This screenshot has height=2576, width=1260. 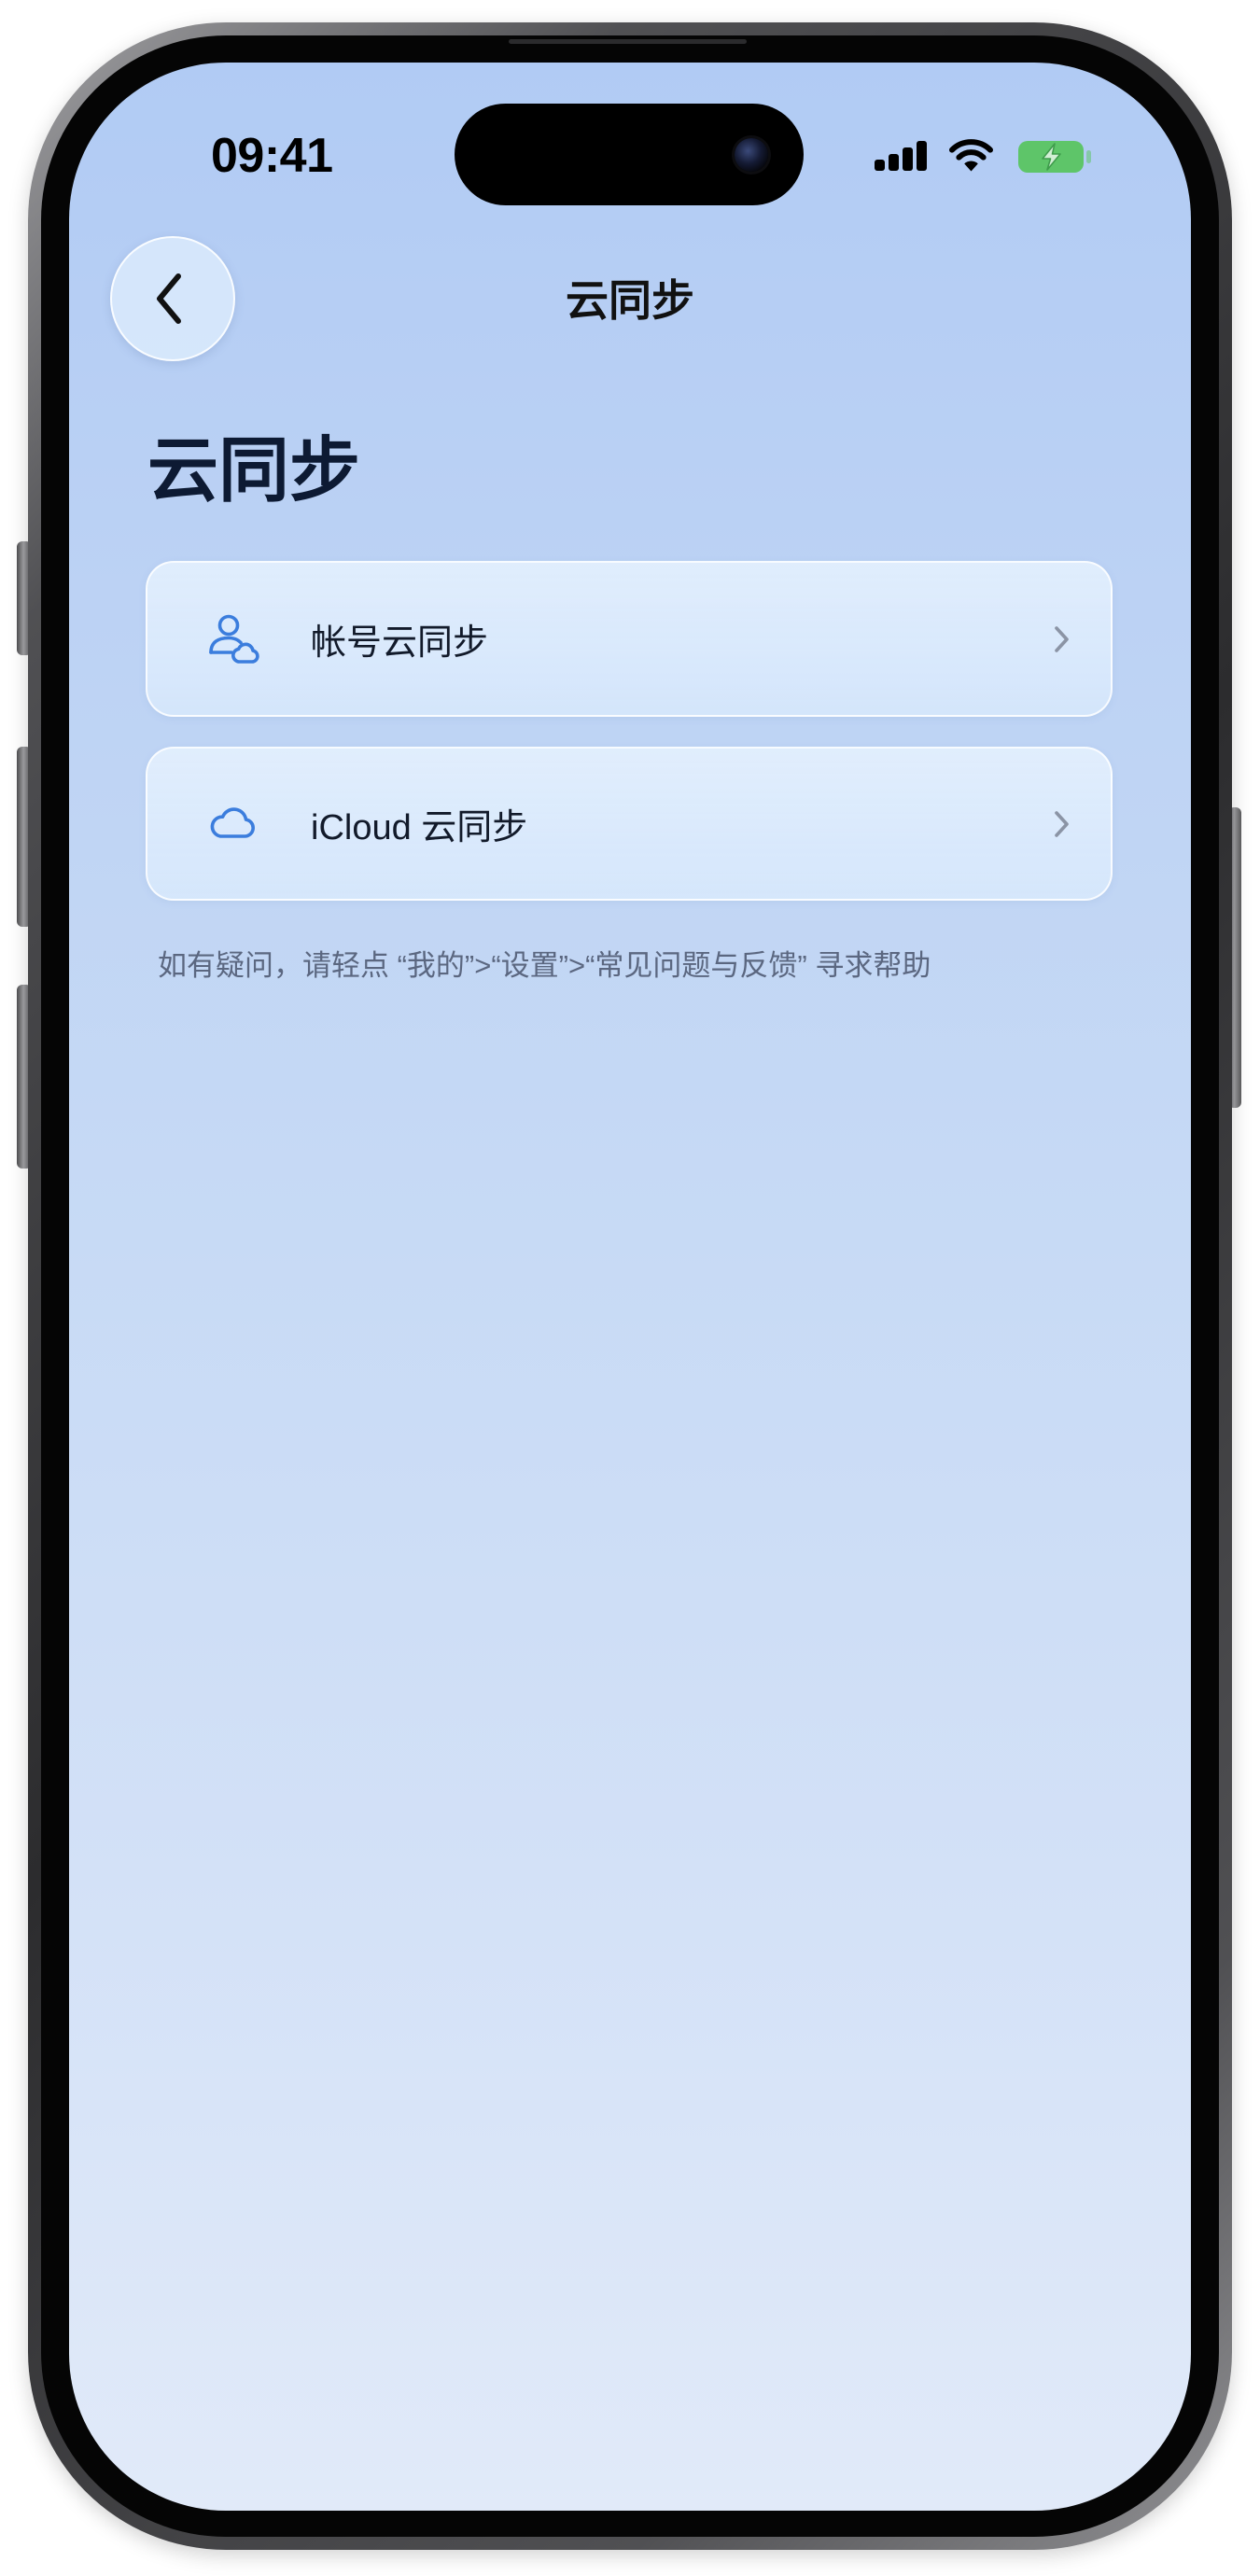 I want to click on front-camera-icon, so click(x=751, y=155).